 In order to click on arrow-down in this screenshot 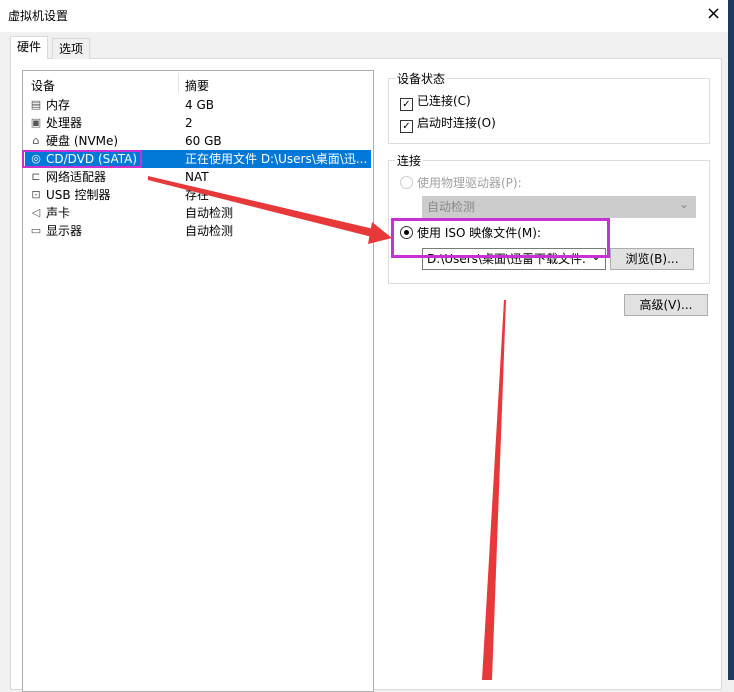, I will do `click(494, 490)`.